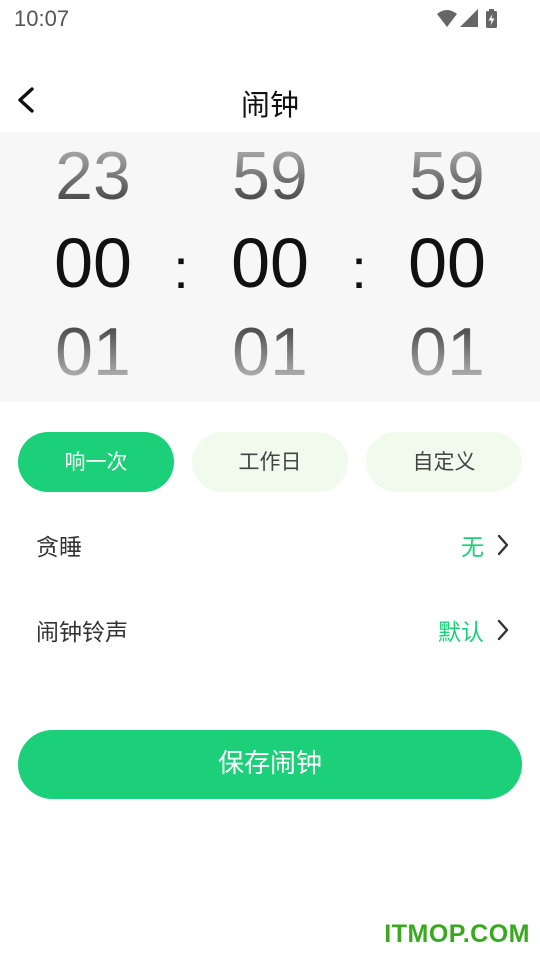 The image size is (540, 960). I want to click on status-icons, so click(469, 18).